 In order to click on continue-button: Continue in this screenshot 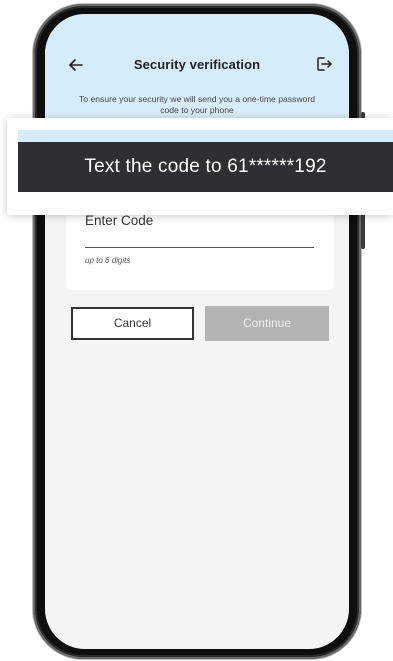, I will do `click(267, 323)`.